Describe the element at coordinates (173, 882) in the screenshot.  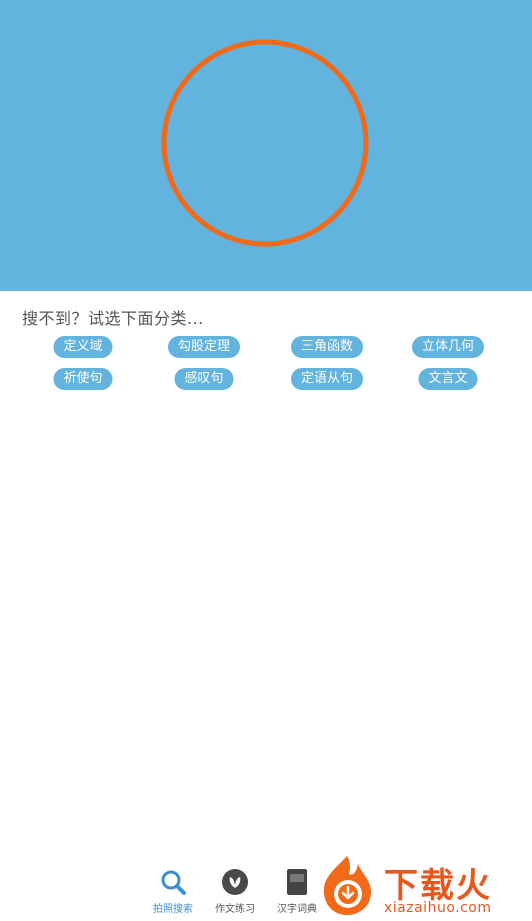
I see `search-icon` at that location.